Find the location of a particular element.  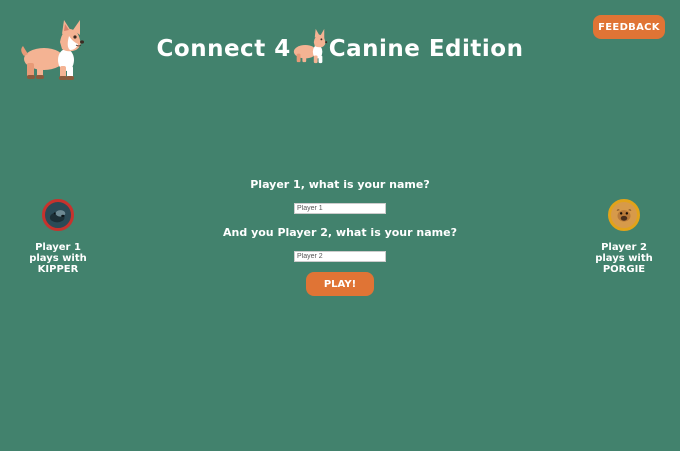

feedback-button: FEEDBACK is located at coordinates (629, 27).